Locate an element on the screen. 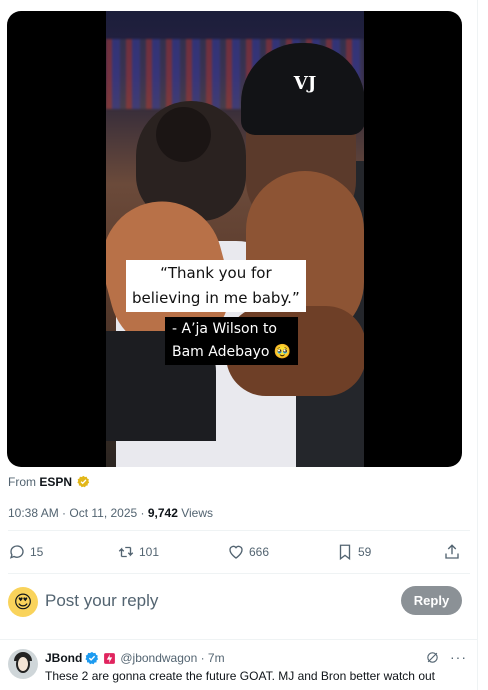 The image size is (488, 690). video-attribution-caption: - A’ja Wilson to Bam Adebayo 🥹 is located at coordinates (232, 341).